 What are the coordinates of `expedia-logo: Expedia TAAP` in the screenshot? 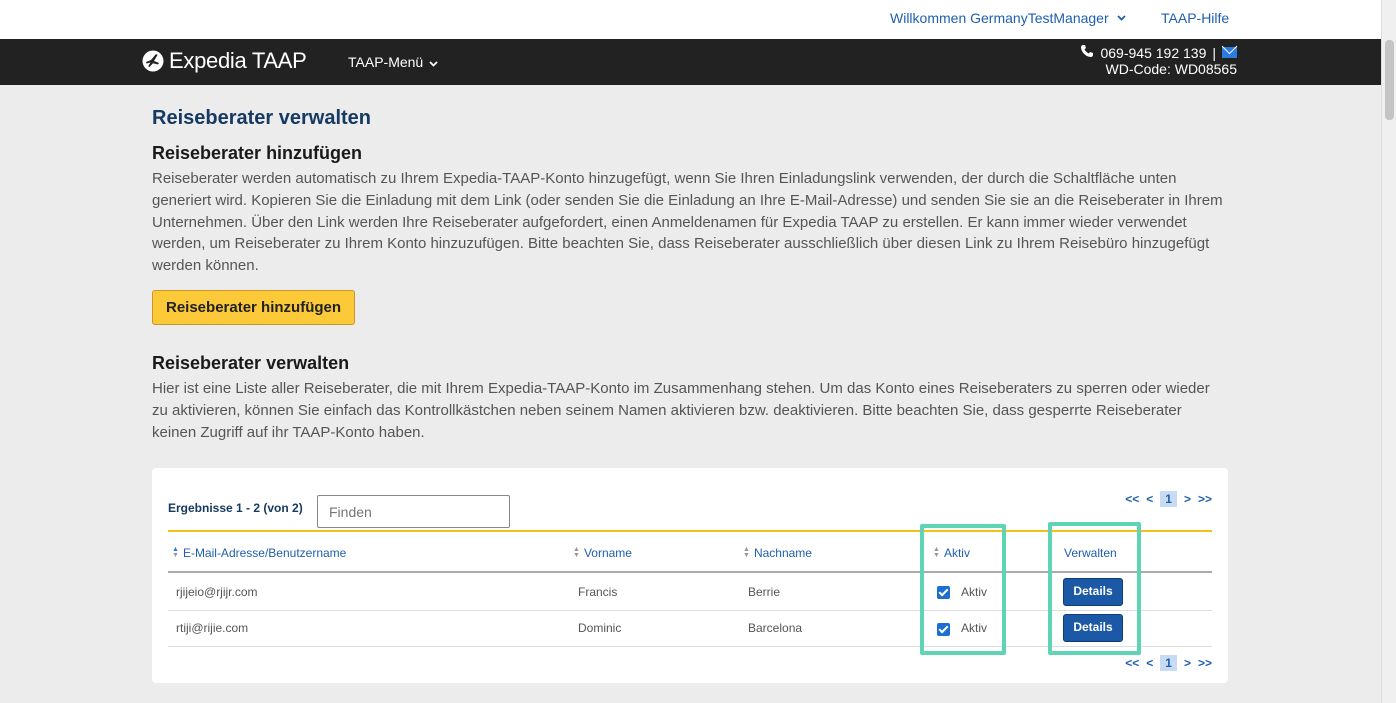 It's located at (224, 61).